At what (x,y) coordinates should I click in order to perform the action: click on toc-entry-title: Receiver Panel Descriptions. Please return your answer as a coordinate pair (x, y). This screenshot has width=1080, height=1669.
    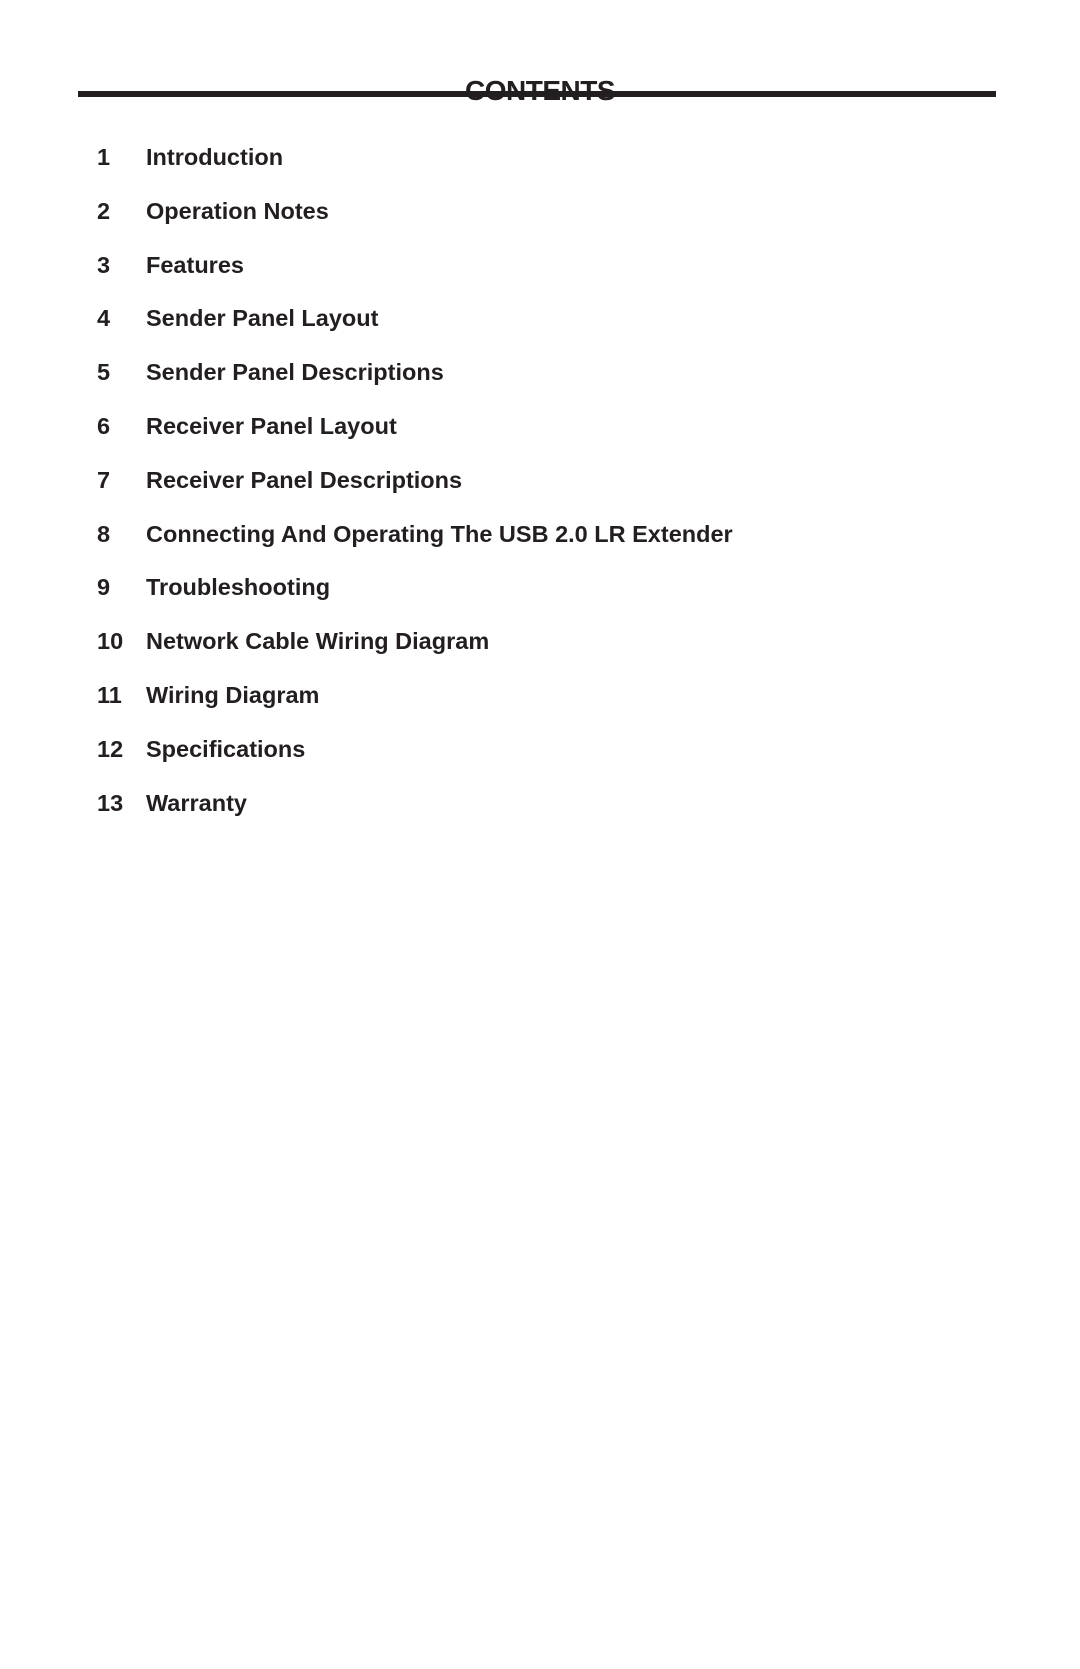
    Looking at the image, I should click on (304, 479).